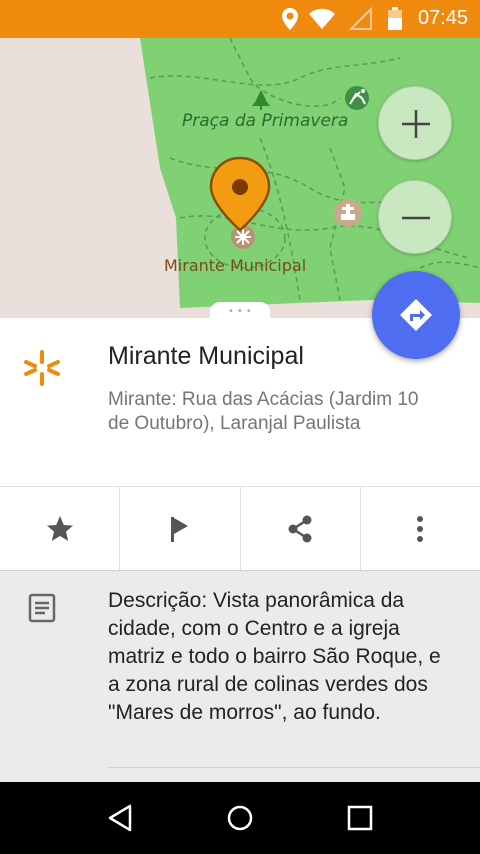 The width and height of the screenshot is (480, 854). I want to click on drag-dots-icon: •••, so click(241, 311).